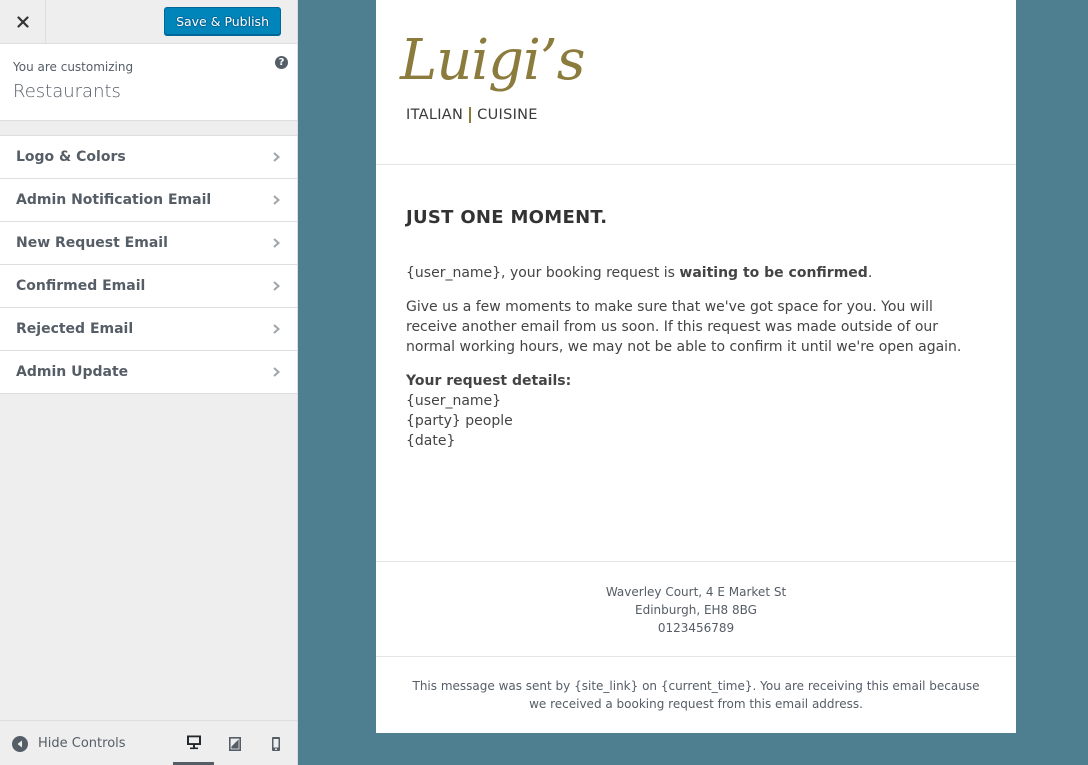 The height and width of the screenshot is (765, 1088). Describe the element at coordinates (222, 21) in the screenshot. I see `save-publish-button: Save & Publish` at that location.